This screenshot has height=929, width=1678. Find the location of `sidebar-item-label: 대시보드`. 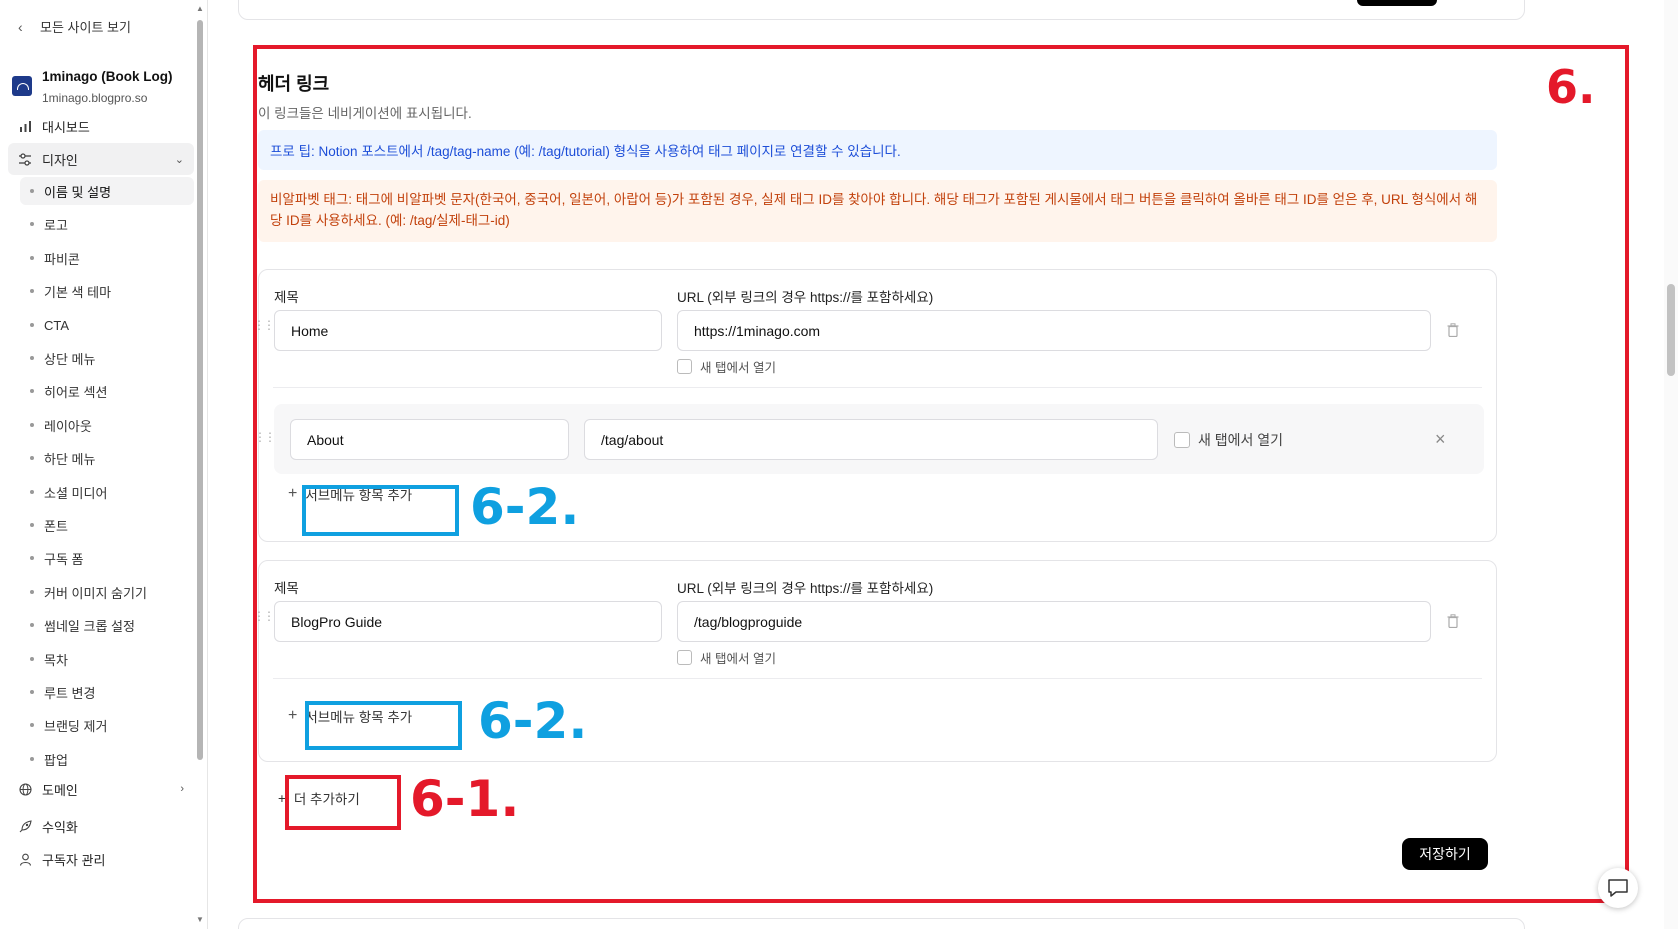

sidebar-item-label: 대시보드 is located at coordinates (66, 127).